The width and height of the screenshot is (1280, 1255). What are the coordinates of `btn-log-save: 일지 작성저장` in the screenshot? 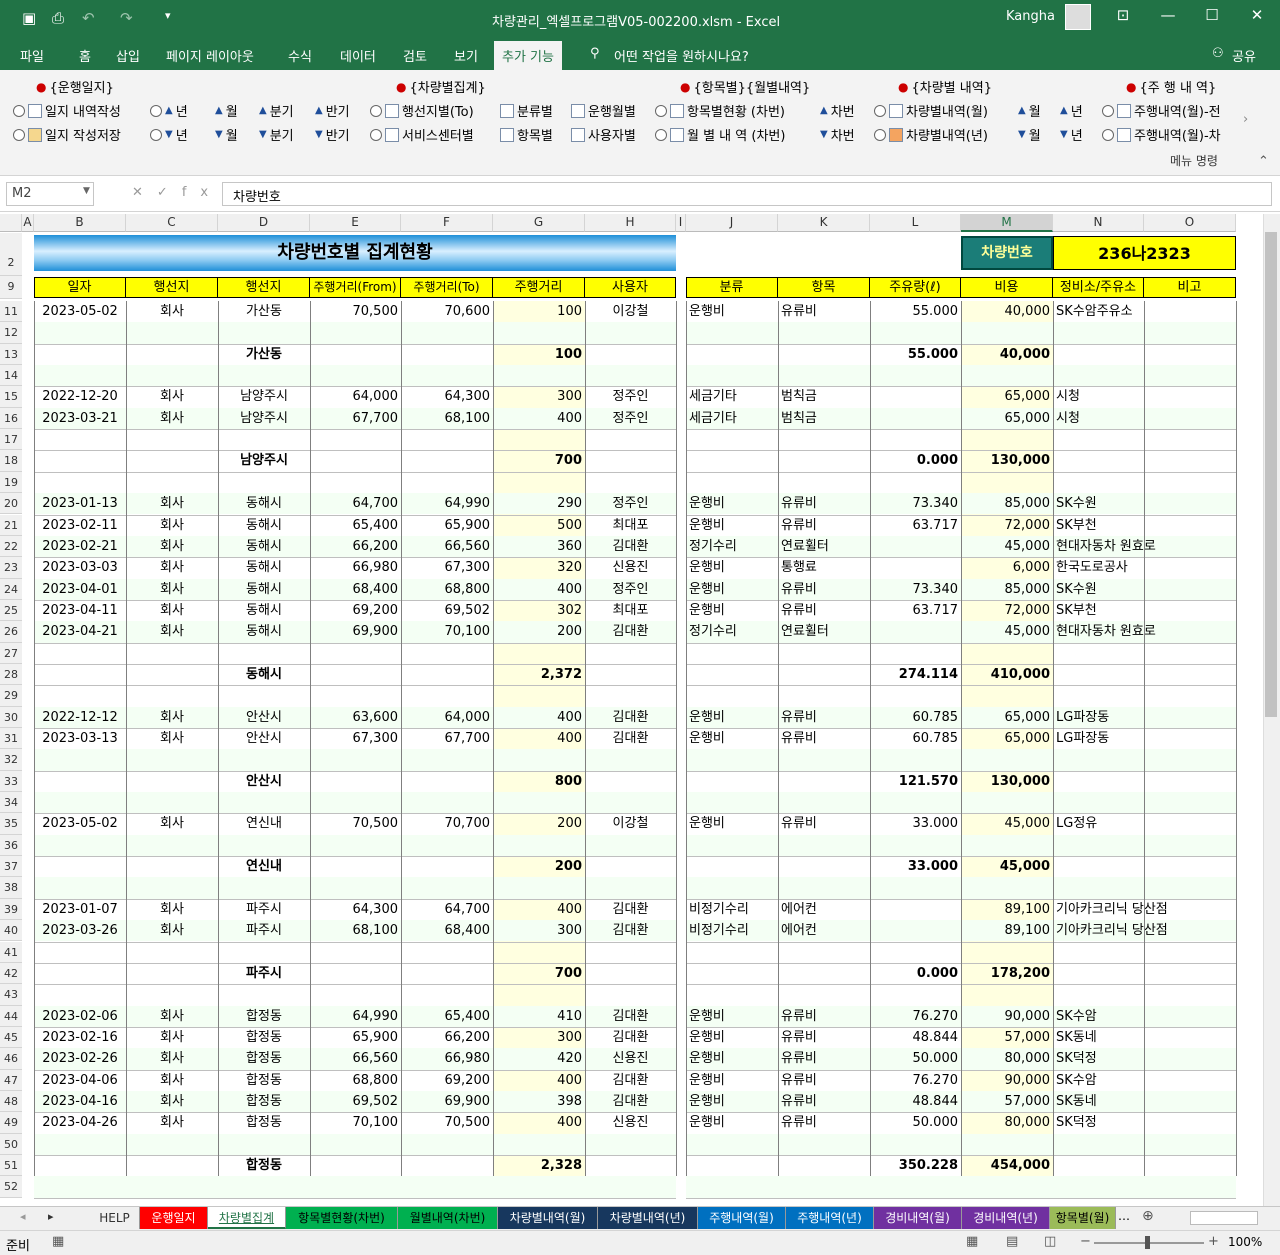 It's located at (67, 134).